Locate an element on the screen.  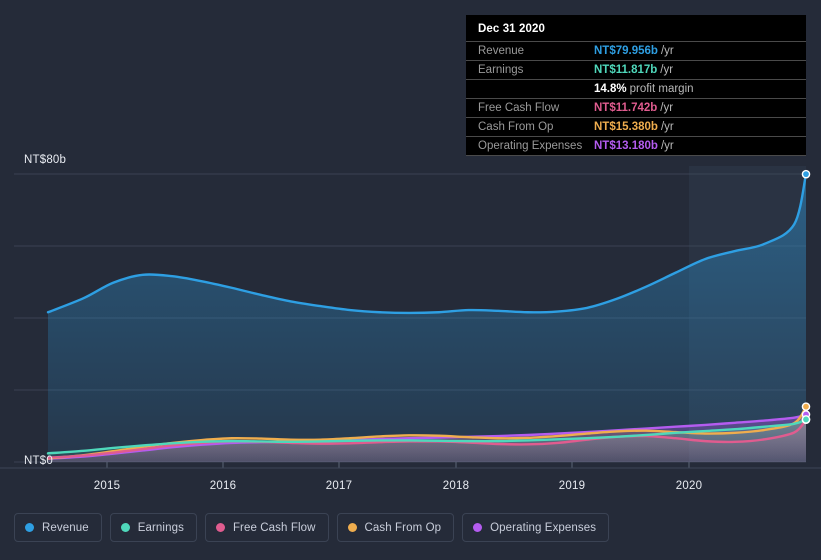
tooltip-row: Revenue NT$79.956b/yr is located at coordinates (636, 50).